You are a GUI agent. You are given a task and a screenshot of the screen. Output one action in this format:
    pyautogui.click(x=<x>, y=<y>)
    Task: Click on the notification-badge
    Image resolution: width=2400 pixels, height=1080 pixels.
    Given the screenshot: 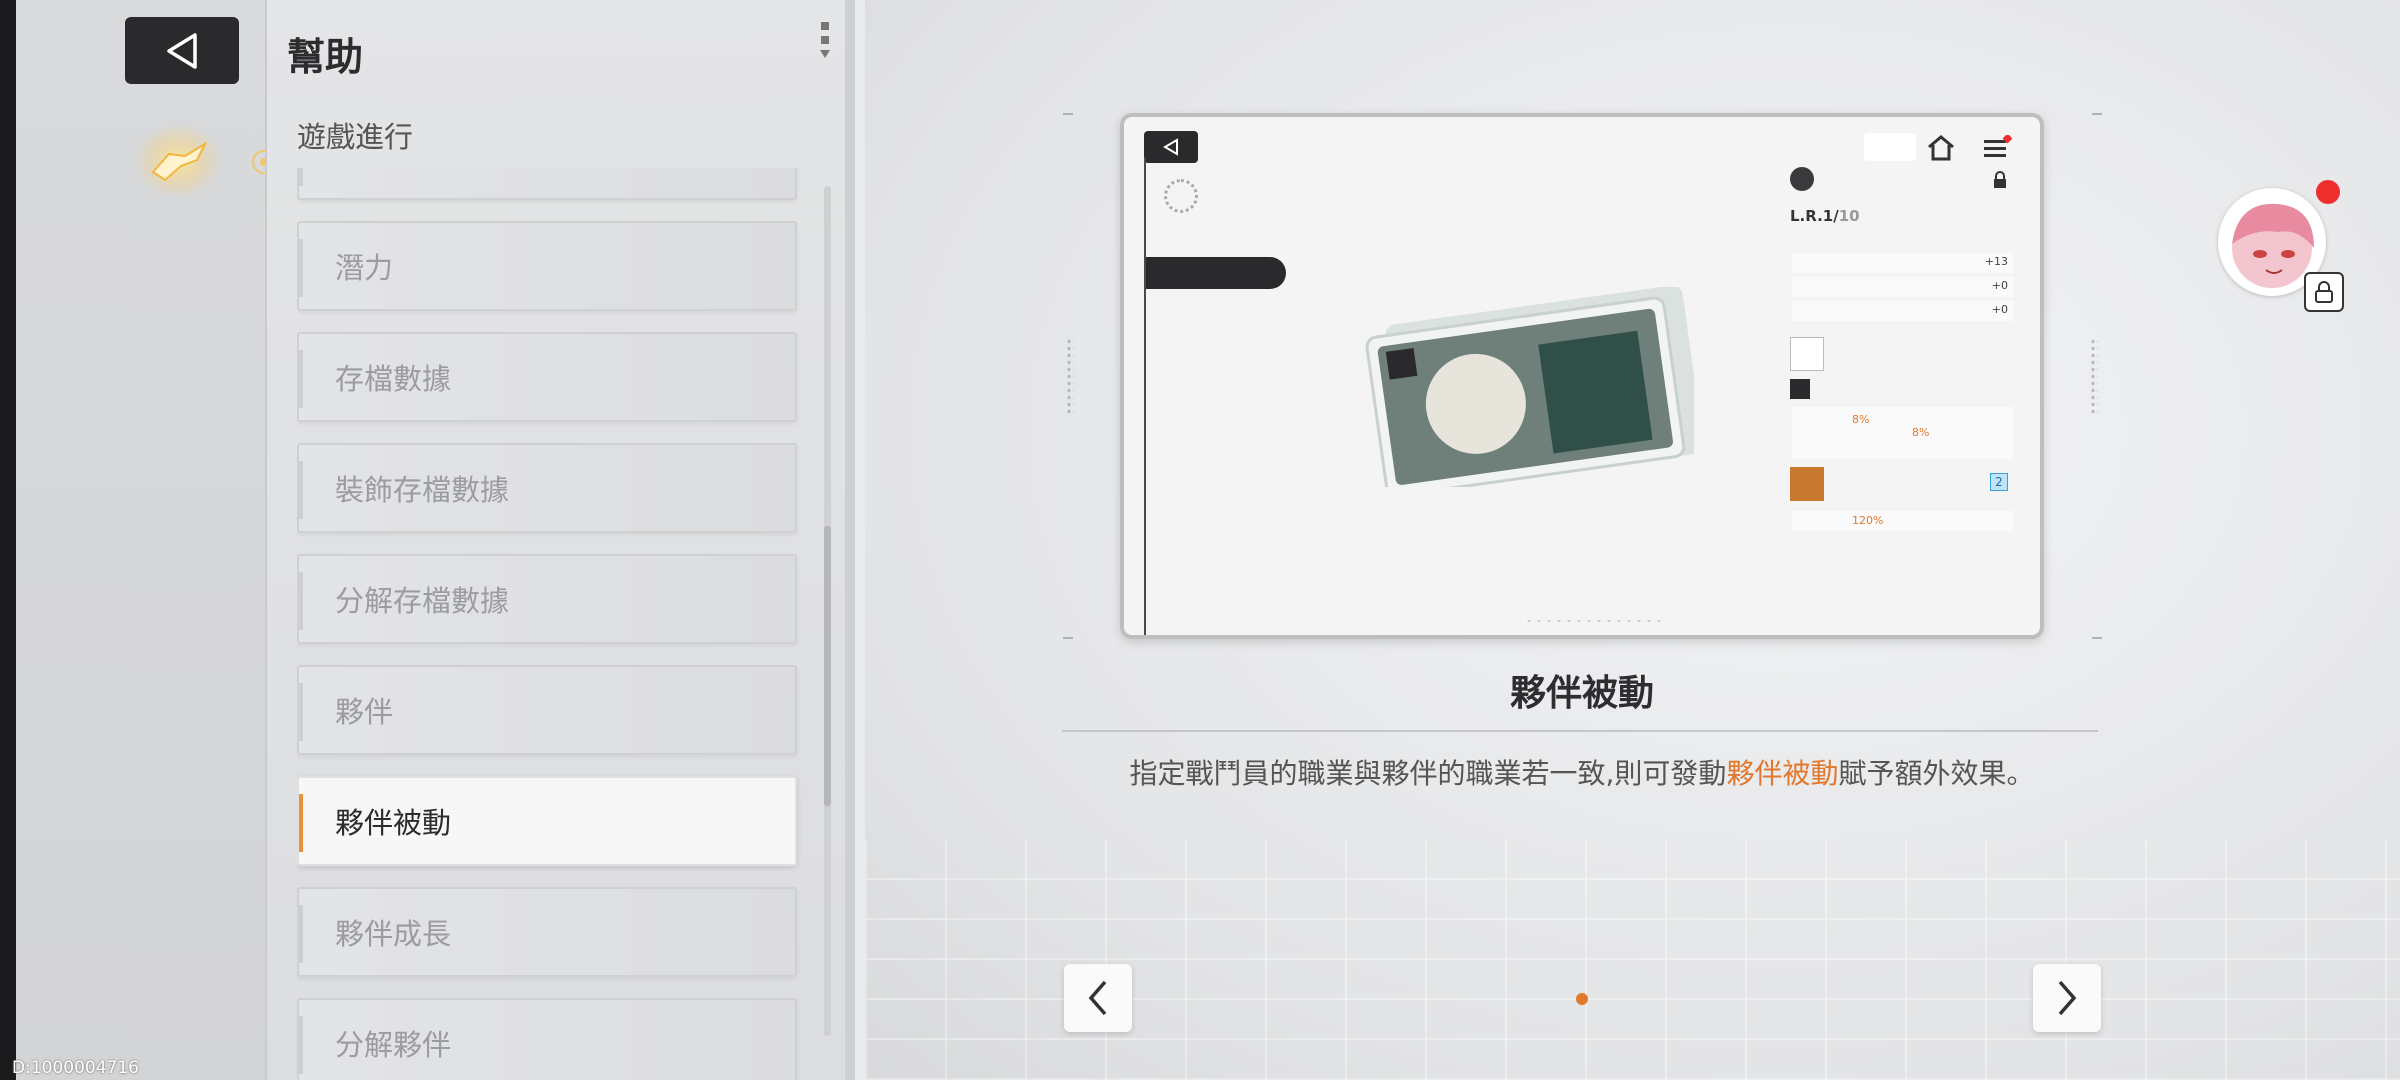 What is the action you would take?
    pyautogui.click(x=2328, y=192)
    